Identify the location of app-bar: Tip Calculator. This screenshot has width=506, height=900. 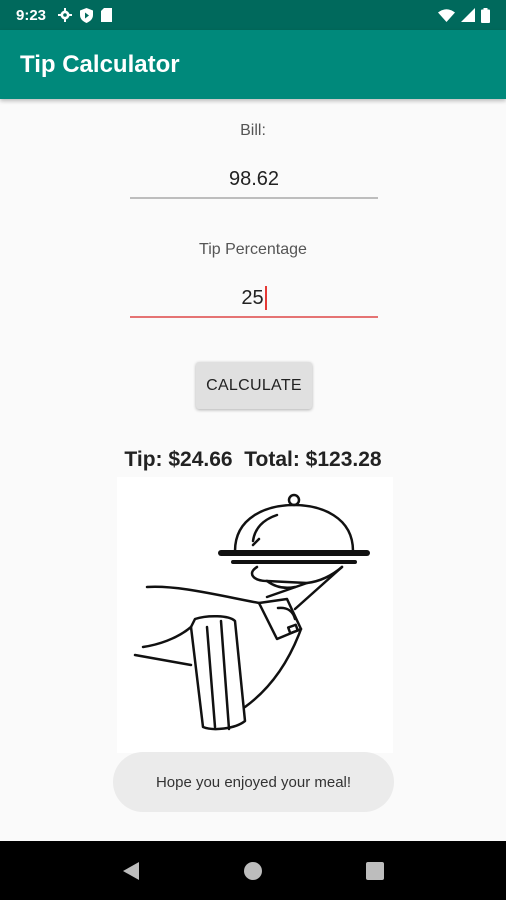
(253, 64).